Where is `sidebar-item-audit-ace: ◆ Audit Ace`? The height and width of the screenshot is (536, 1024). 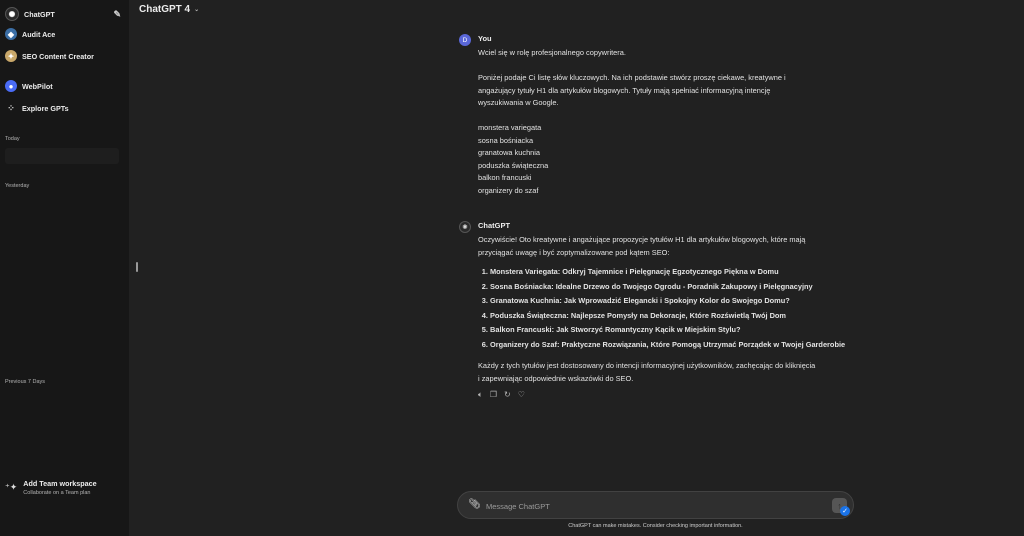 sidebar-item-audit-ace: ◆ Audit Ace is located at coordinates (63, 34).